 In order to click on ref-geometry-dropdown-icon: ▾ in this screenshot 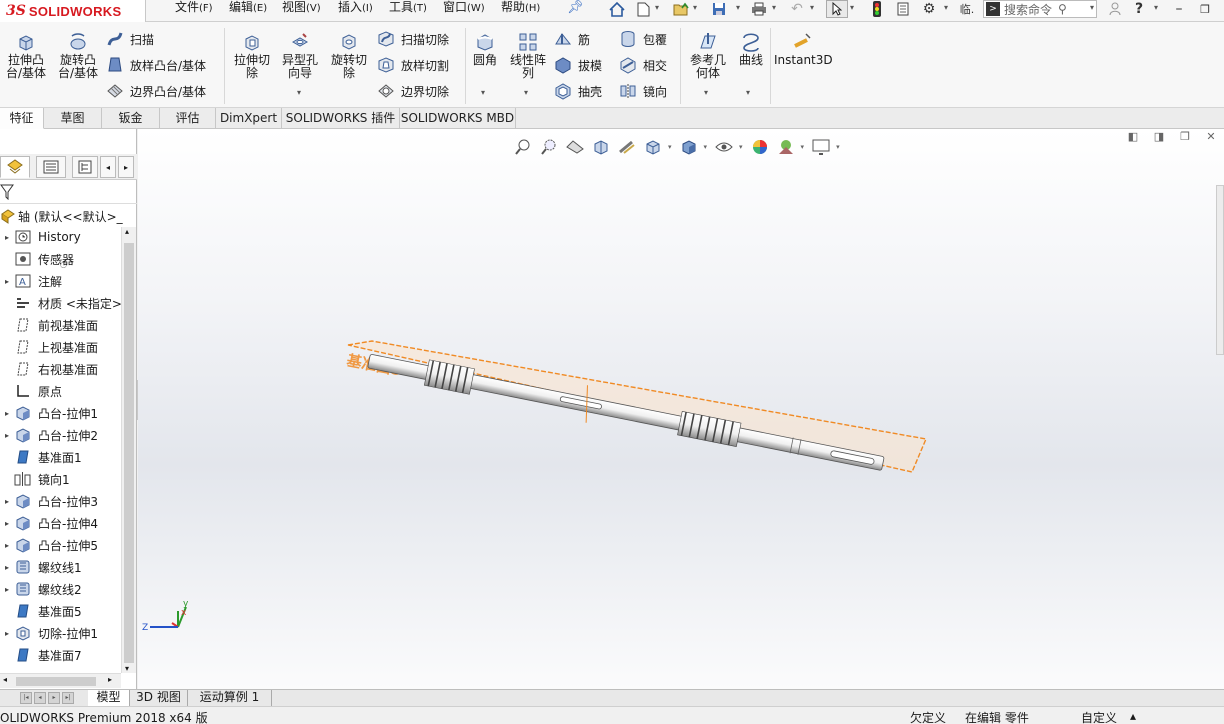, I will do `click(706, 92)`.